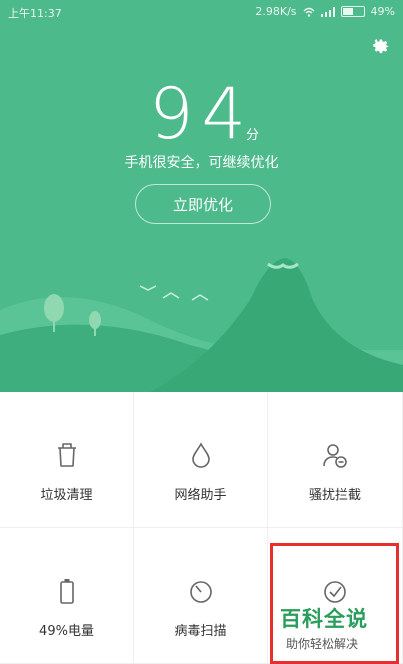 This screenshot has height=664, width=403. What do you see at coordinates (201, 12) in the screenshot?
I see `status-bar: 上午11:37 2.98K/s 49%` at bounding box center [201, 12].